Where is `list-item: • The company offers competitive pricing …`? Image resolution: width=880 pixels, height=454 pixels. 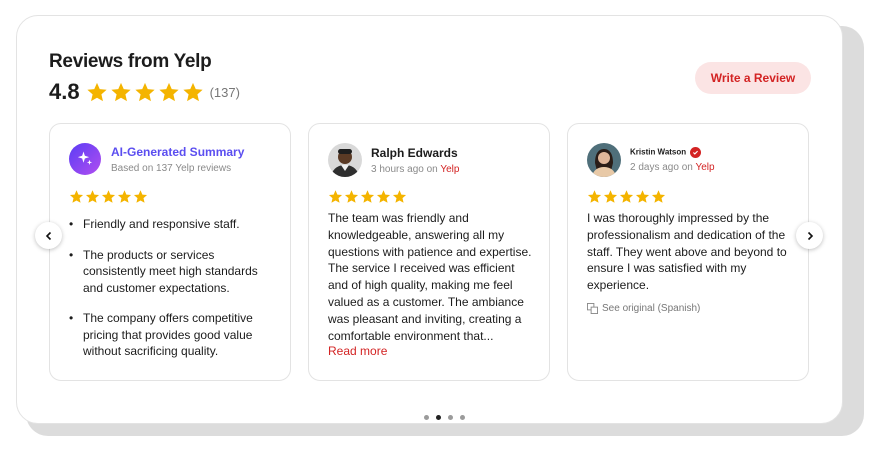 list-item: • The company offers competitive pricing … is located at coordinates (161, 334).